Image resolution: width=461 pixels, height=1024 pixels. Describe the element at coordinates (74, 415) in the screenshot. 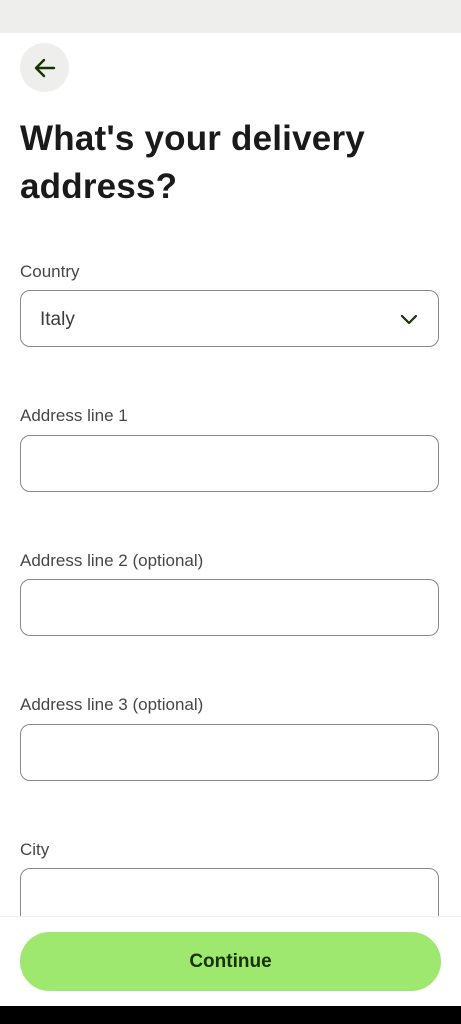

I see `address-line-1-label: Address line 1` at that location.